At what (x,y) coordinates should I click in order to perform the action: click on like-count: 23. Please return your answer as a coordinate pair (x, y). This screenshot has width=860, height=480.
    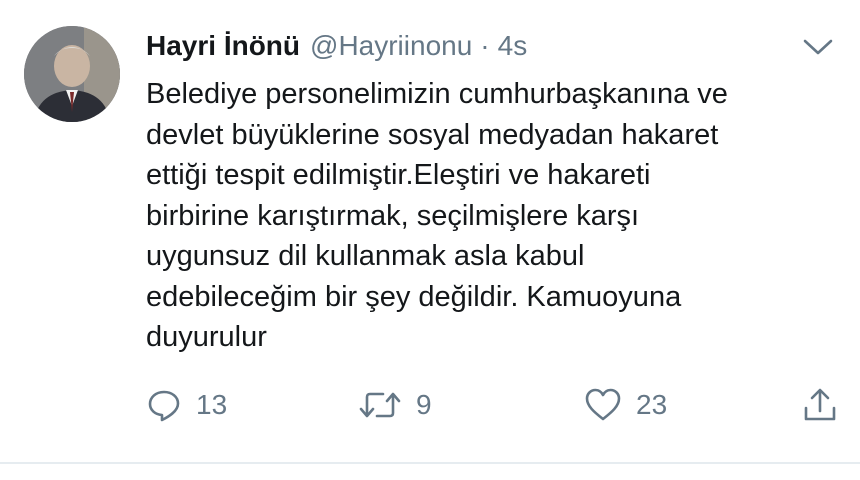
    Looking at the image, I should click on (652, 404).